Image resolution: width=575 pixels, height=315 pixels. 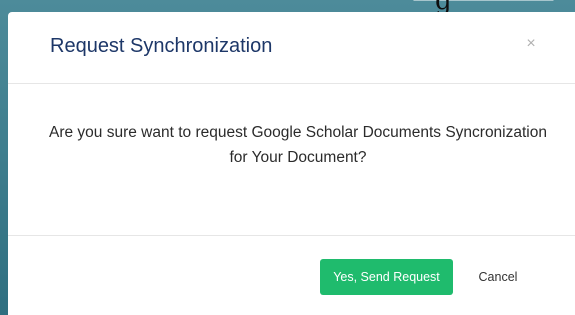 I want to click on dialog-title: Request Synchronization, so click(x=161, y=46).